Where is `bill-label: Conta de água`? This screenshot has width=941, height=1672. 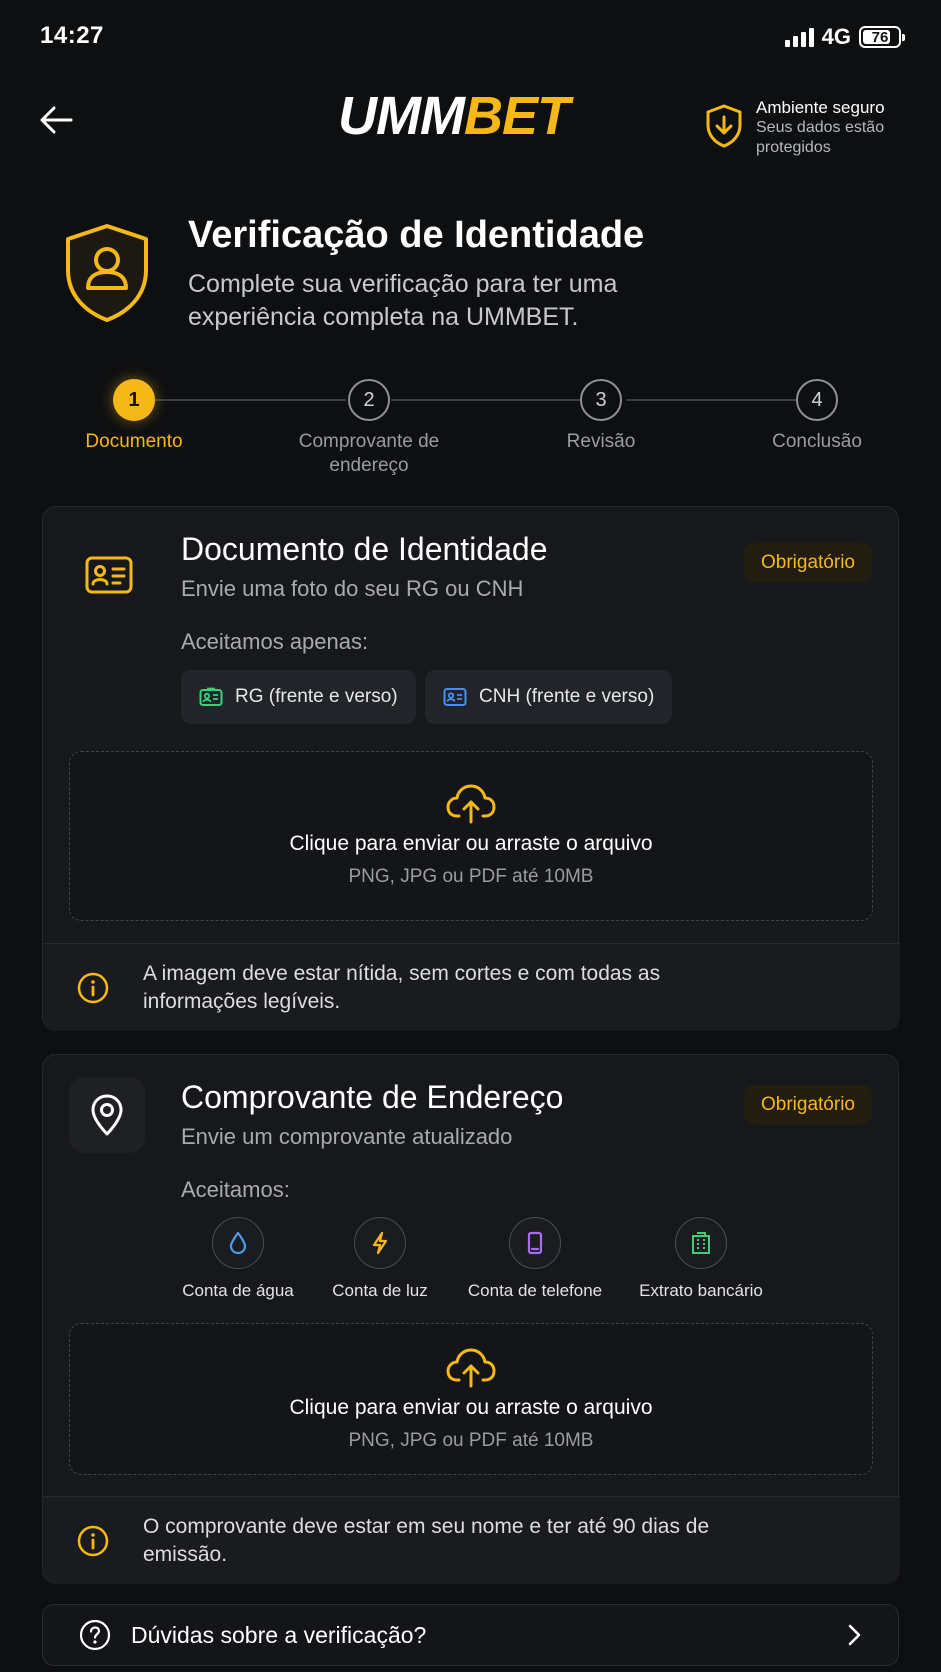 bill-label: Conta de água is located at coordinates (238, 1290).